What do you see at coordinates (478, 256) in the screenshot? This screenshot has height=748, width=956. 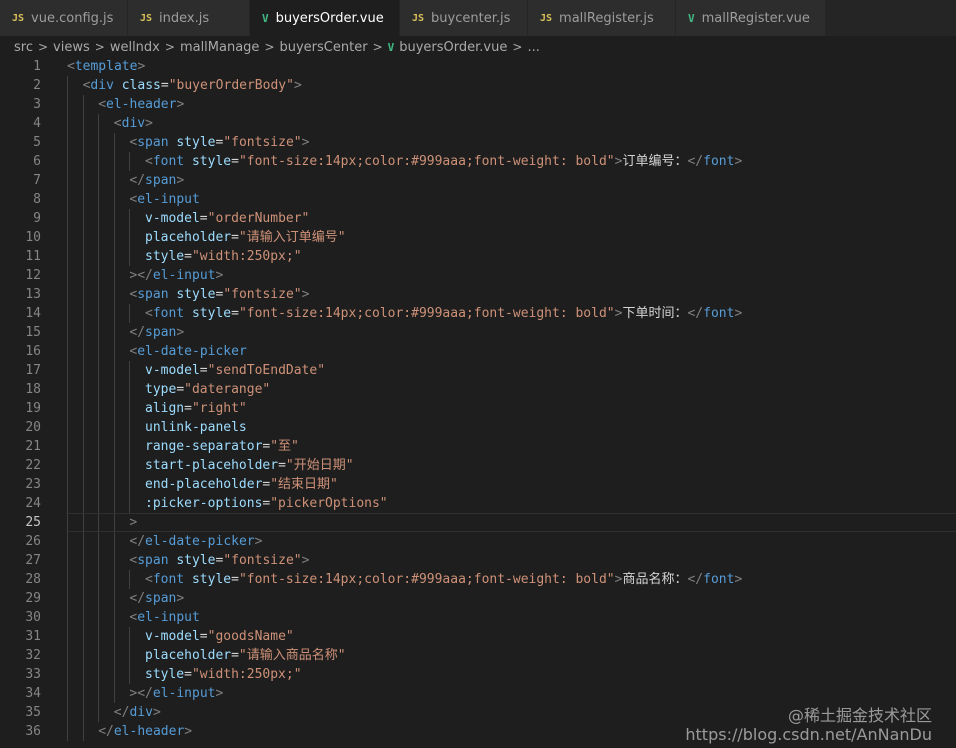 I see `code-line: 11 style="width:250px;"` at bounding box center [478, 256].